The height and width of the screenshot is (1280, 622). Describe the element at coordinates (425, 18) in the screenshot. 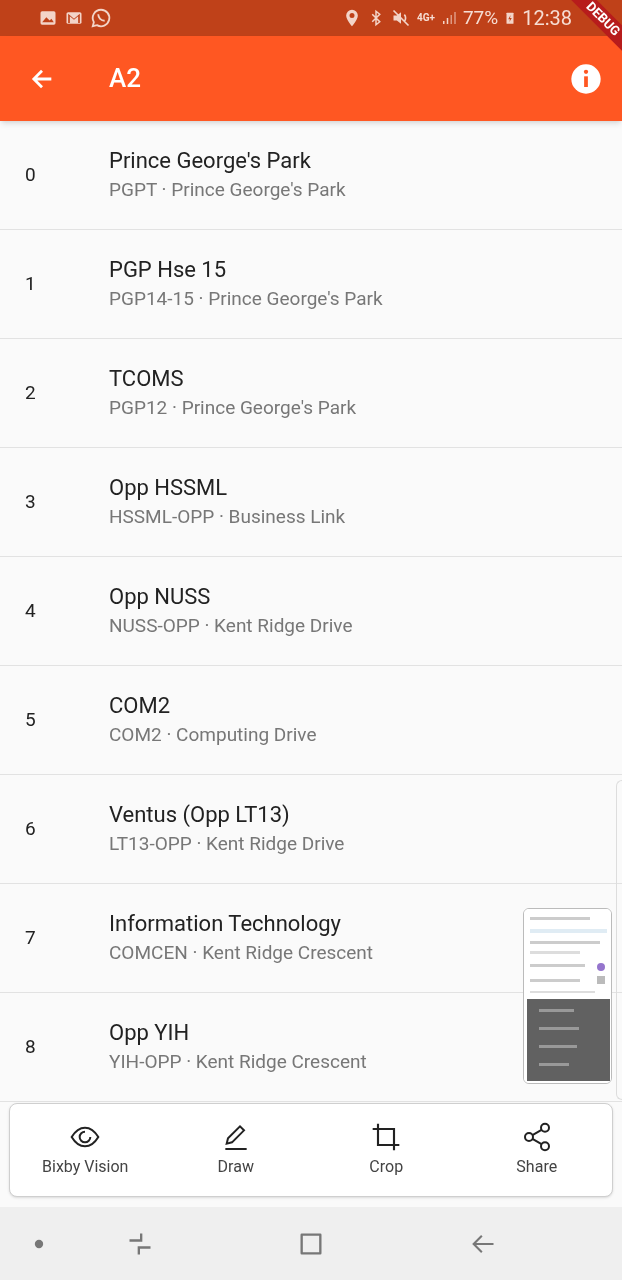

I see `network-label: 4G+` at that location.